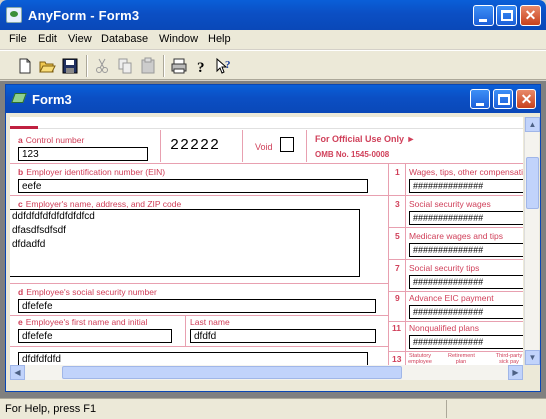 This screenshot has width=546, height=419. I want to click on third-party-sick-pay-label: Third-party sick pay, so click(509, 359).